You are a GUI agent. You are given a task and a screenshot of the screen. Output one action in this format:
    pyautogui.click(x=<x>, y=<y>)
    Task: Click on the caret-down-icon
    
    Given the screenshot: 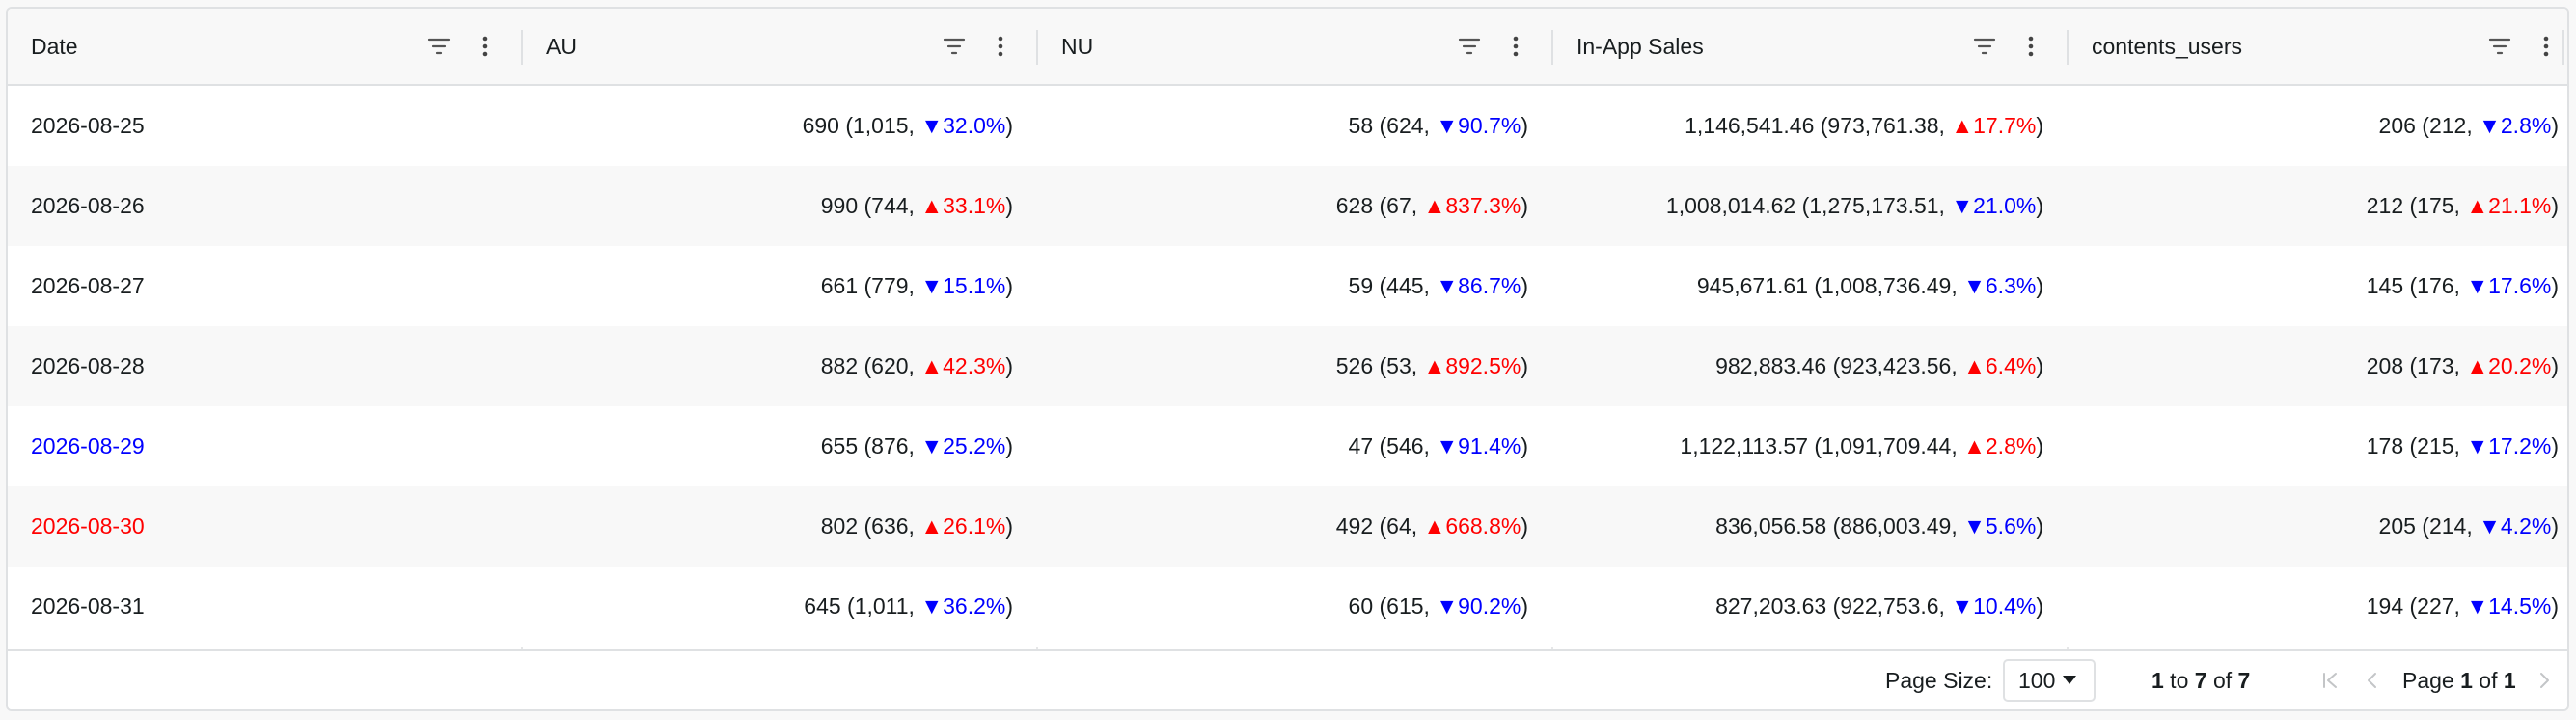 What is the action you would take?
    pyautogui.click(x=2070, y=680)
    